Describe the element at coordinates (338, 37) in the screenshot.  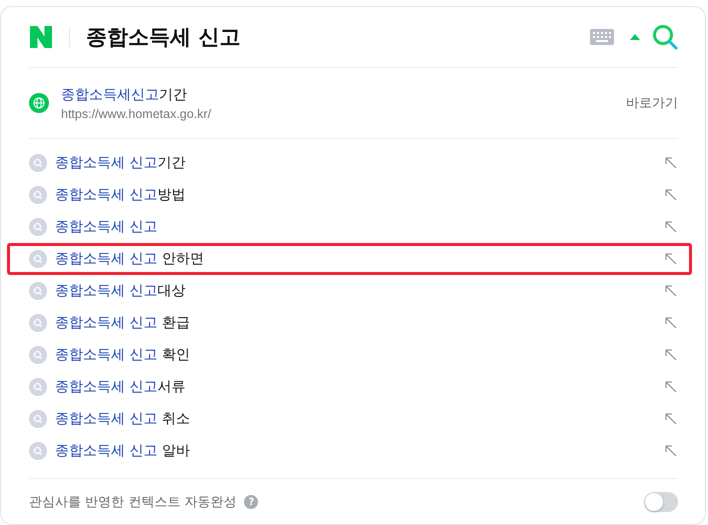
I see `search-query: 종합소득세 신고` at that location.